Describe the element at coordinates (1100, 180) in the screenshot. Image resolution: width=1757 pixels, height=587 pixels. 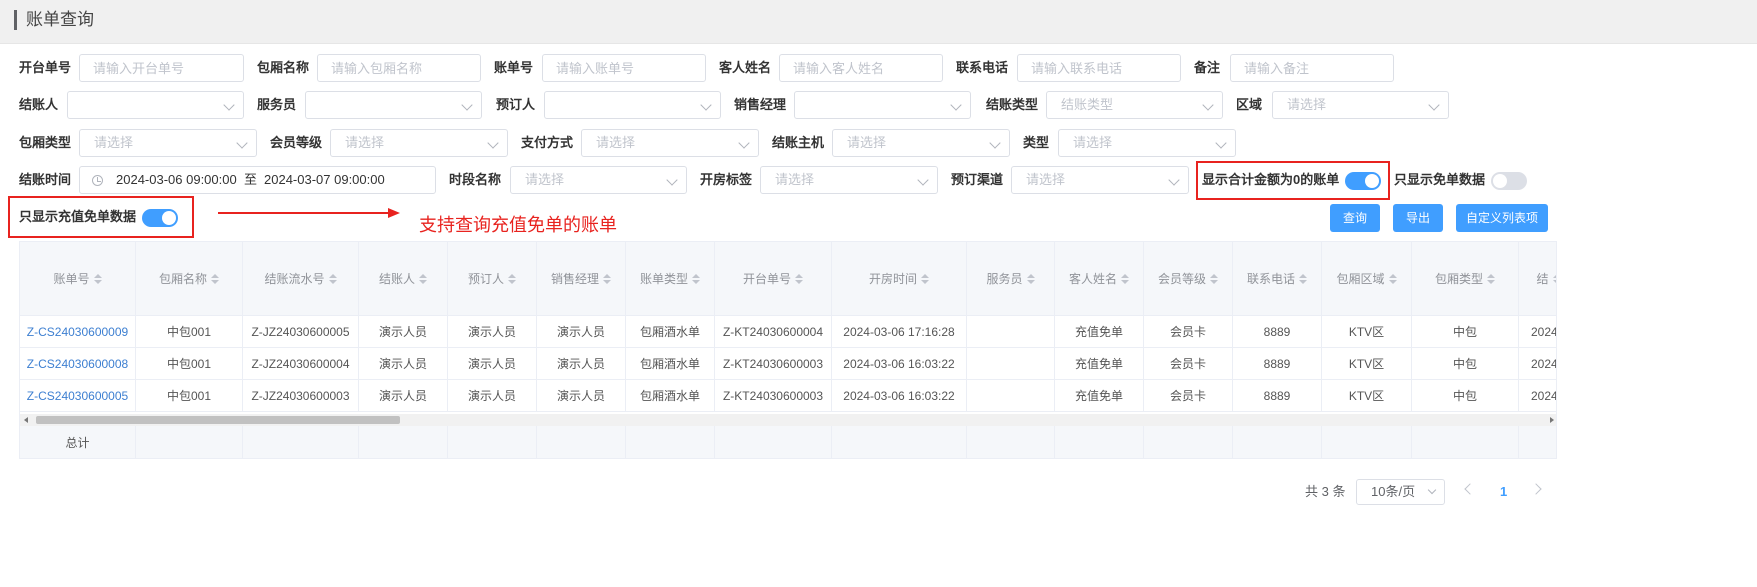
I see `booking-channel-select: 请选择` at that location.